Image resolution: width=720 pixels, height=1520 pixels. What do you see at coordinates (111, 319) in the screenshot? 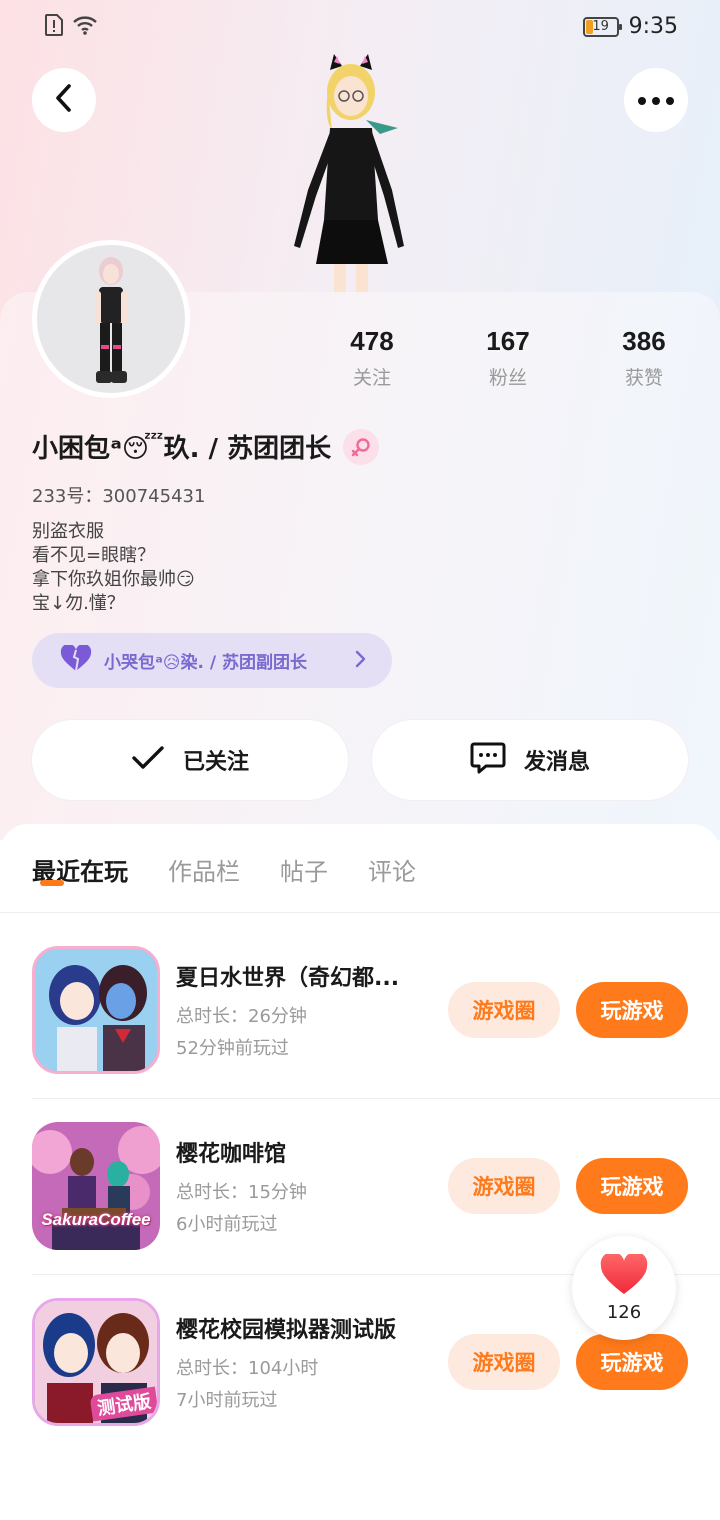
I see `avatar` at bounding box center [111, 319].